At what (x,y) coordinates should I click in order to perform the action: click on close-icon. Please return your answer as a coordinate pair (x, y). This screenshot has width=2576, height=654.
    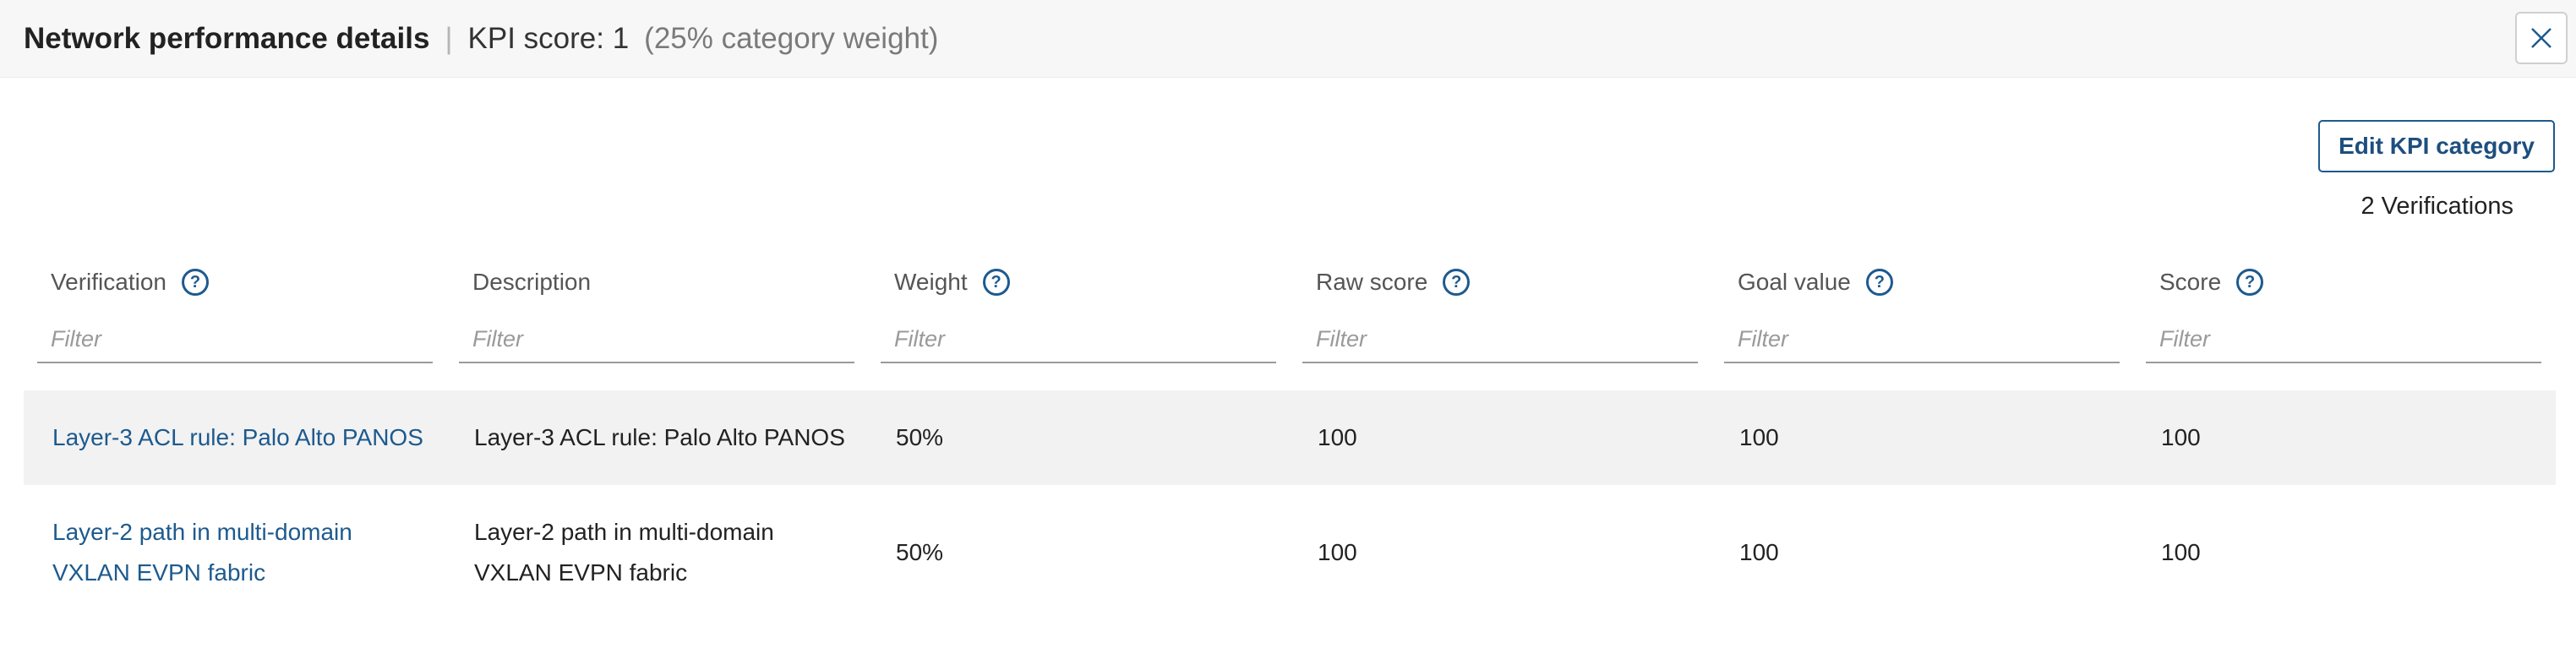
    Looking at the image, I should click on (2541, 38).